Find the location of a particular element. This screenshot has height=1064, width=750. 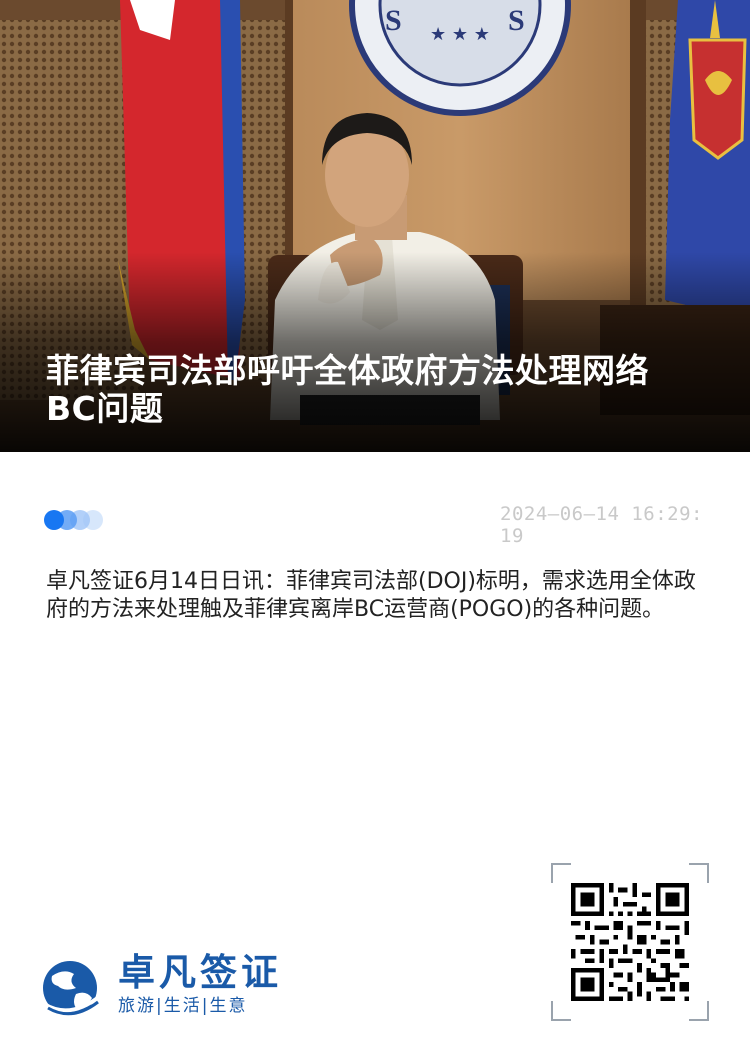

qr-code-icon is located at coordinates (630, 942).